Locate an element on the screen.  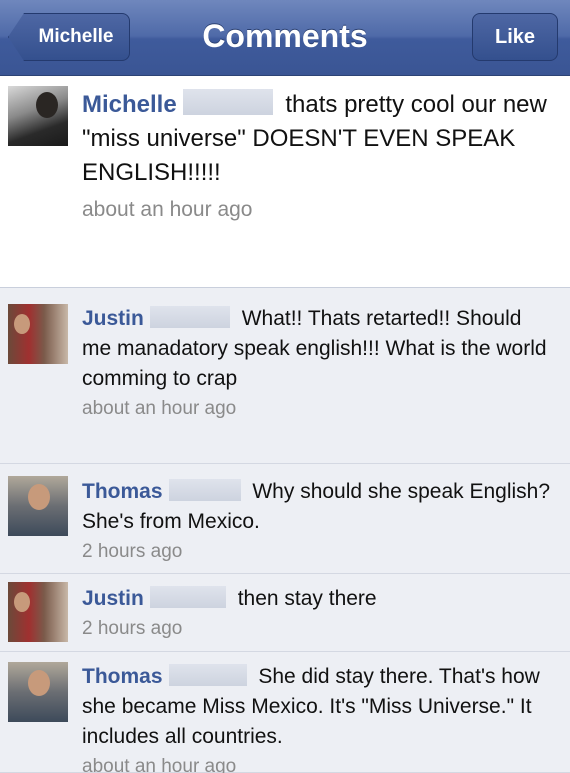
comment-text: then stay there is located at coordinates (307, 598).